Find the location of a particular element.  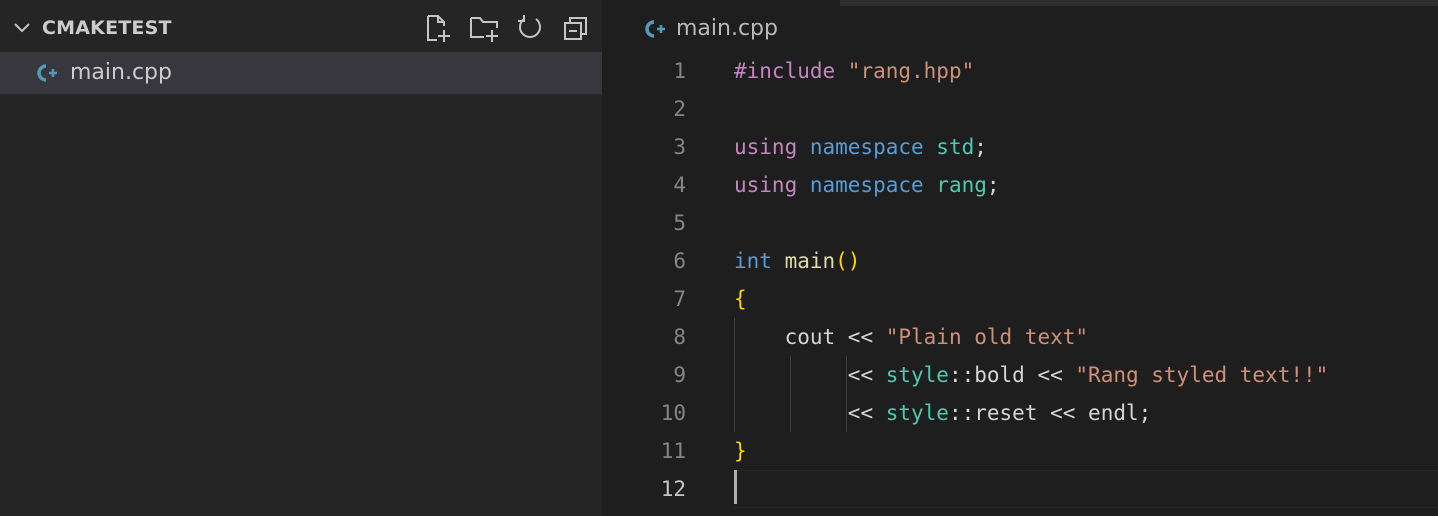

code-line: using namespace rang; is located at coordinates (1086, 185).